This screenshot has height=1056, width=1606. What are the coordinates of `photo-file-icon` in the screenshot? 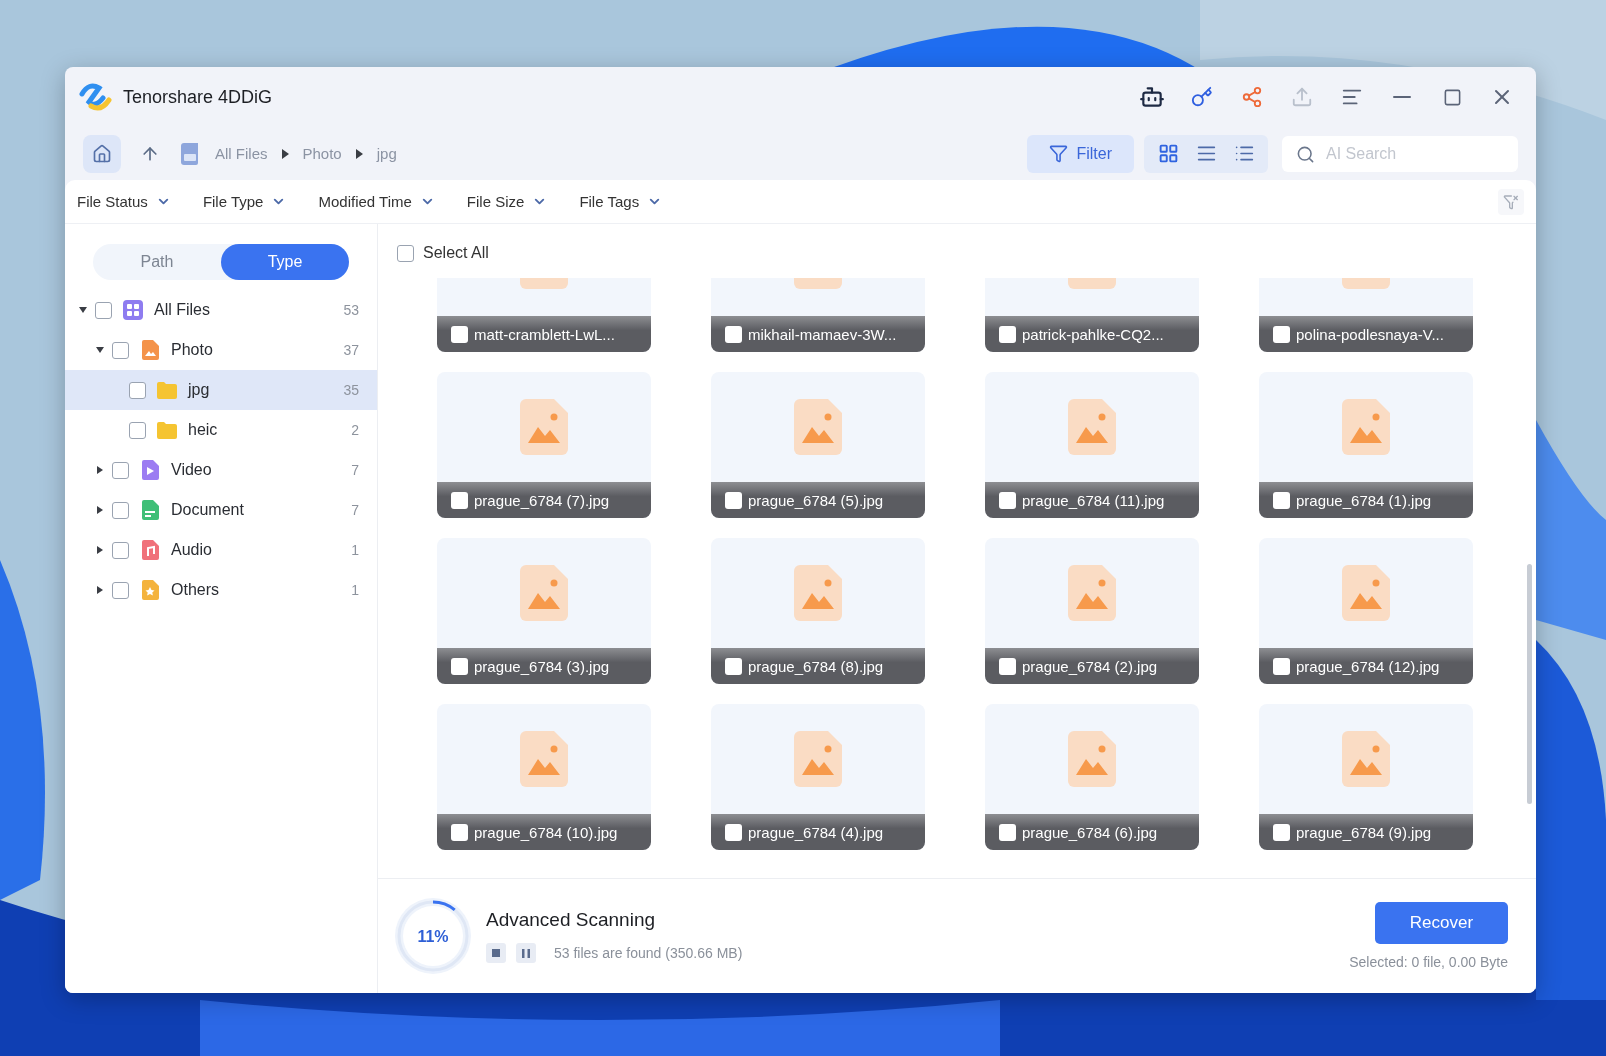 It's located at (150, 350).